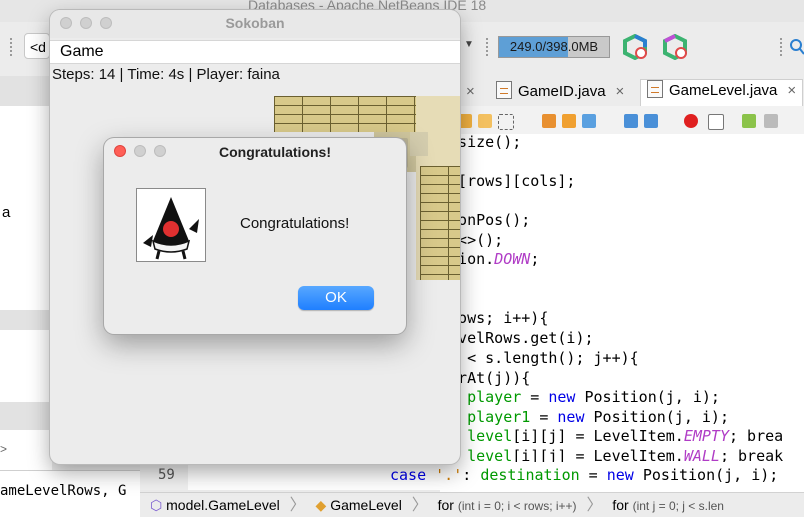 The image size is (804, 517). I want to click on breadcrumb-item-package: model.GameLevel, so click(223, 505).